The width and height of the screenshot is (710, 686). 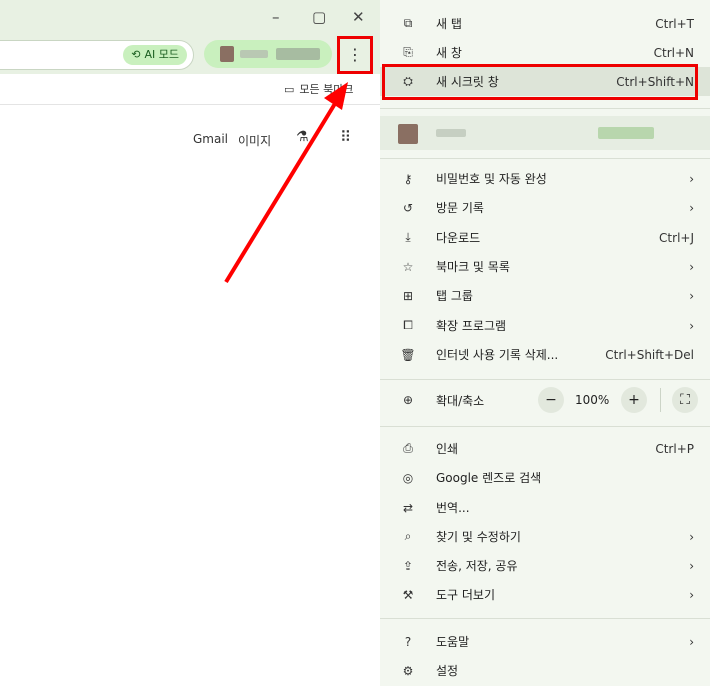 I want to click on zoom-in-button: +, so click(x=634, y=400).